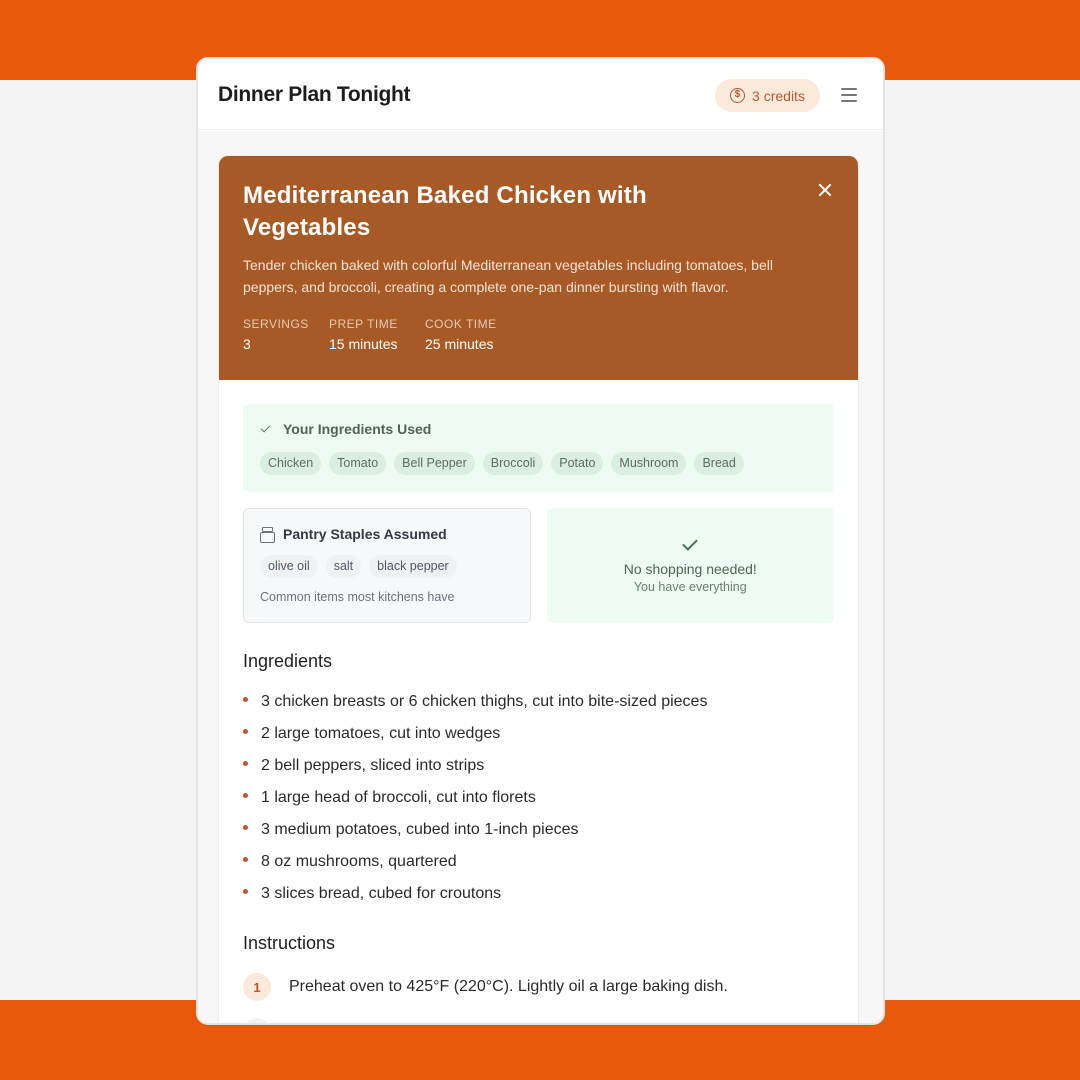 This screenshot has height=1080, width=1080. Describe the element at coordinates (365, 534) in the screenshot. I see `pantry-title: Pantry Staples Assumed` at that location.